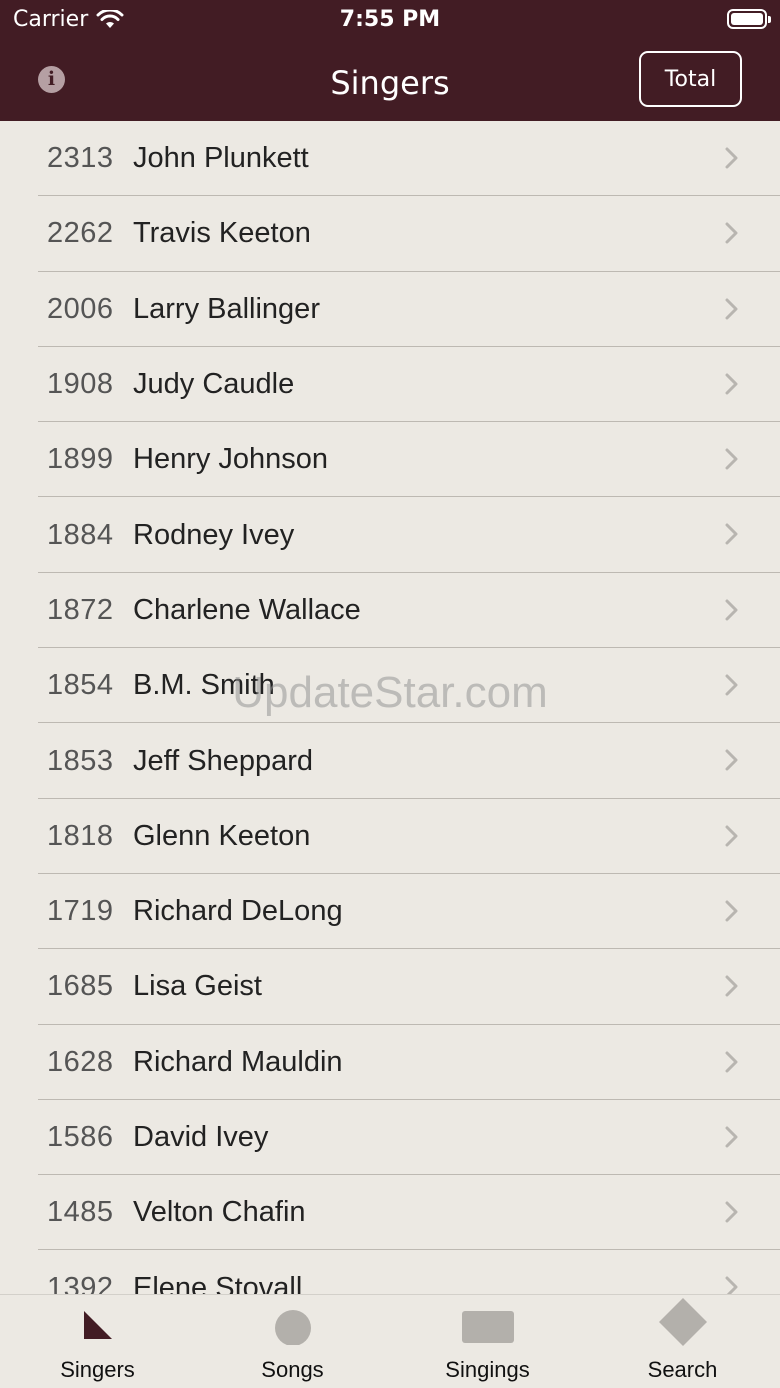 The height and width of the screenshot is (1388, 780). Describe the element at coordinates (390, 837) in the screenshot. I see `singer-row: 1818 Glenn Keeton` at that location.